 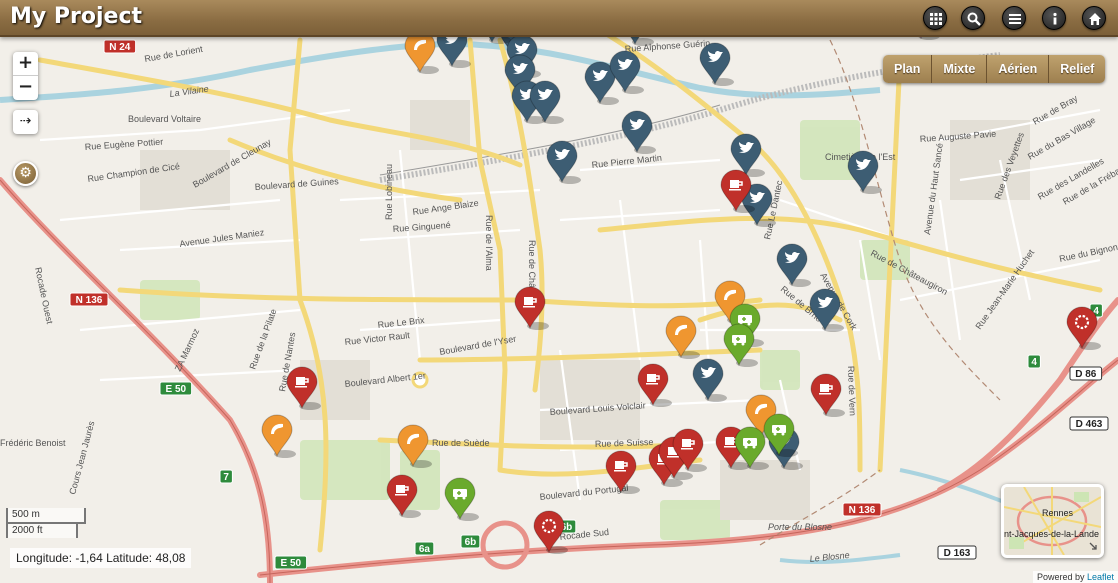 What do you see at coordinates (101, 558) in the screenshot?
I see `coordinates-readout: Longitude: -1,64 Latitude: 48,08` at bounding box center [101, 558].